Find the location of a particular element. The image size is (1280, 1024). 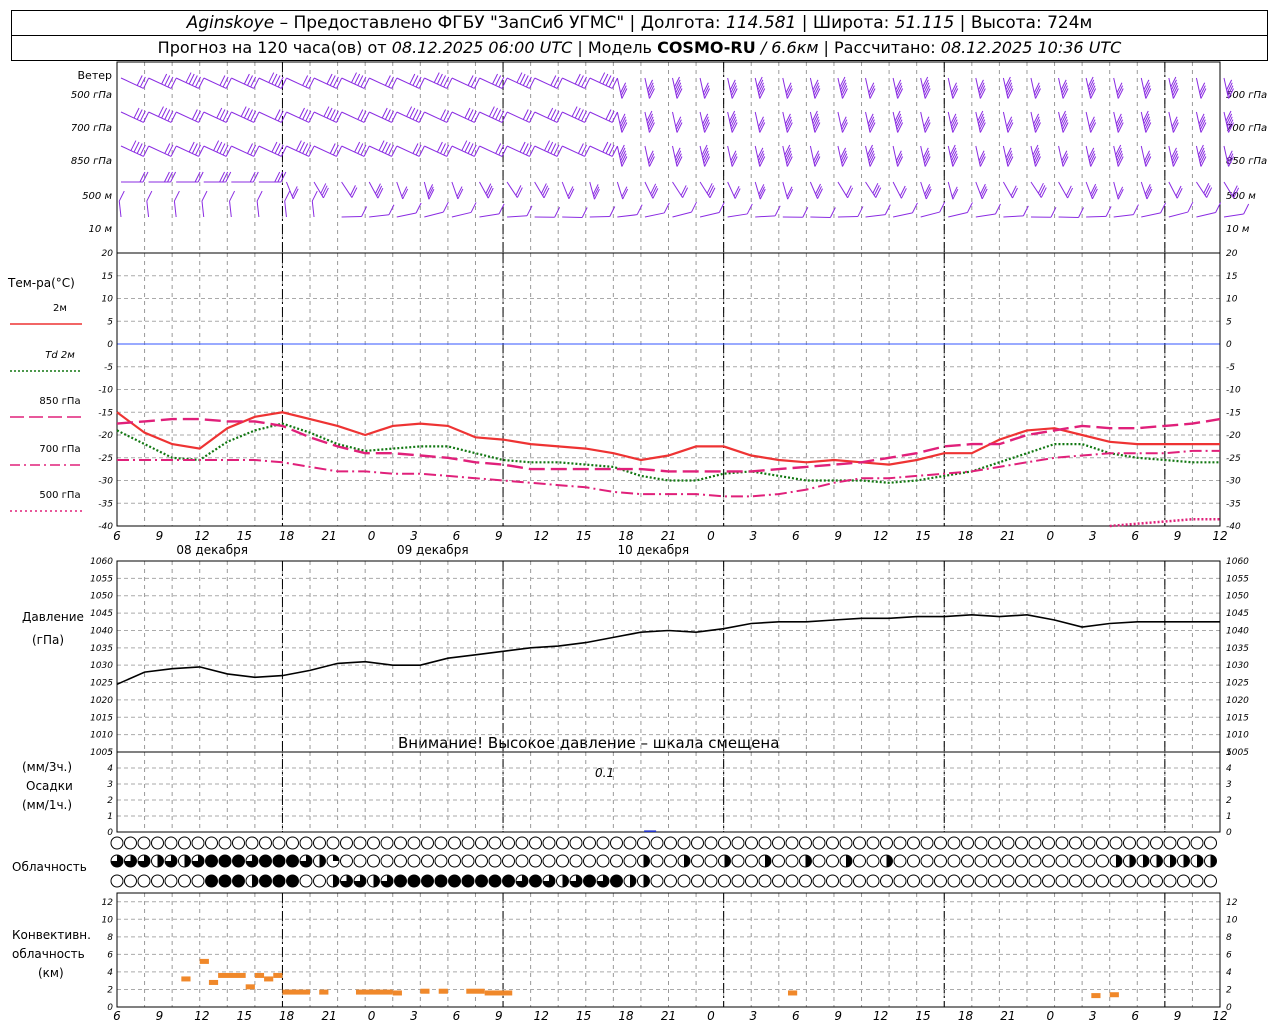

conv-xtick: 9 is located at coordinates (1178, 1016).